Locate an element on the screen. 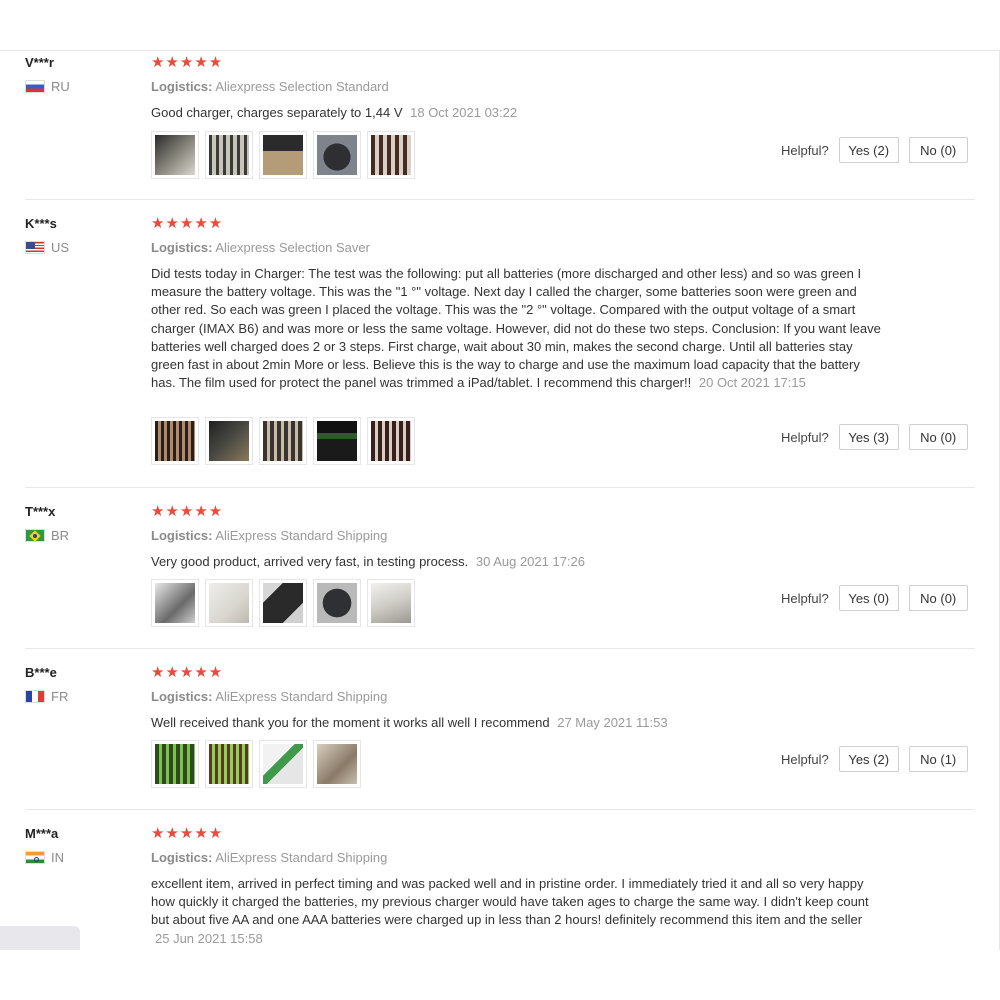  helpful-yes-button: Yes (3) is located at coordinates (868, 437).